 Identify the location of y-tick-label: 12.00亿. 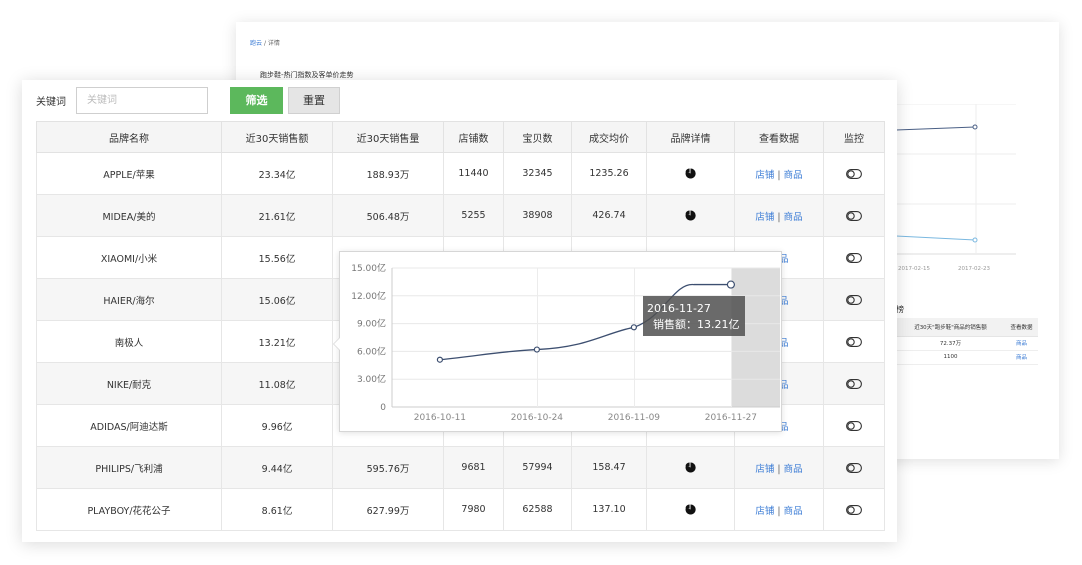
(368, 296).